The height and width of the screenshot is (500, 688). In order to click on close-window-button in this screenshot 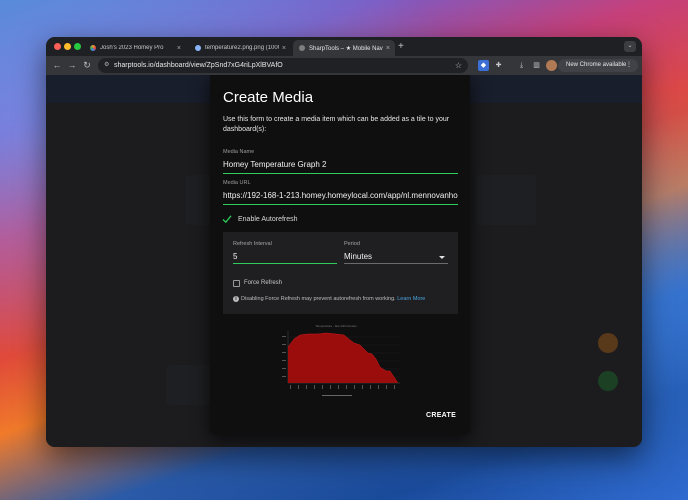, I will do `click(57, 46)`.